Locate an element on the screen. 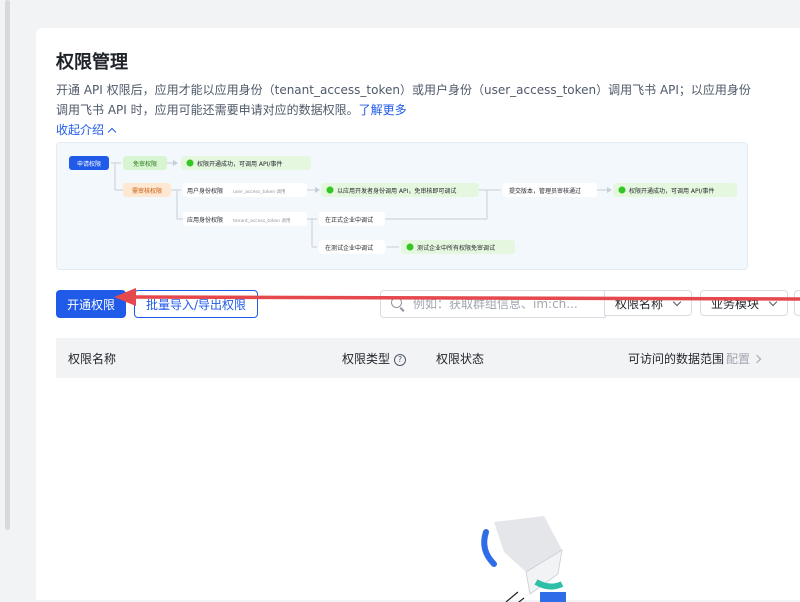 This screenshot has width=800, height=602. user-identity-token: user_access_token 调用 is located at coordinates (259, 191).